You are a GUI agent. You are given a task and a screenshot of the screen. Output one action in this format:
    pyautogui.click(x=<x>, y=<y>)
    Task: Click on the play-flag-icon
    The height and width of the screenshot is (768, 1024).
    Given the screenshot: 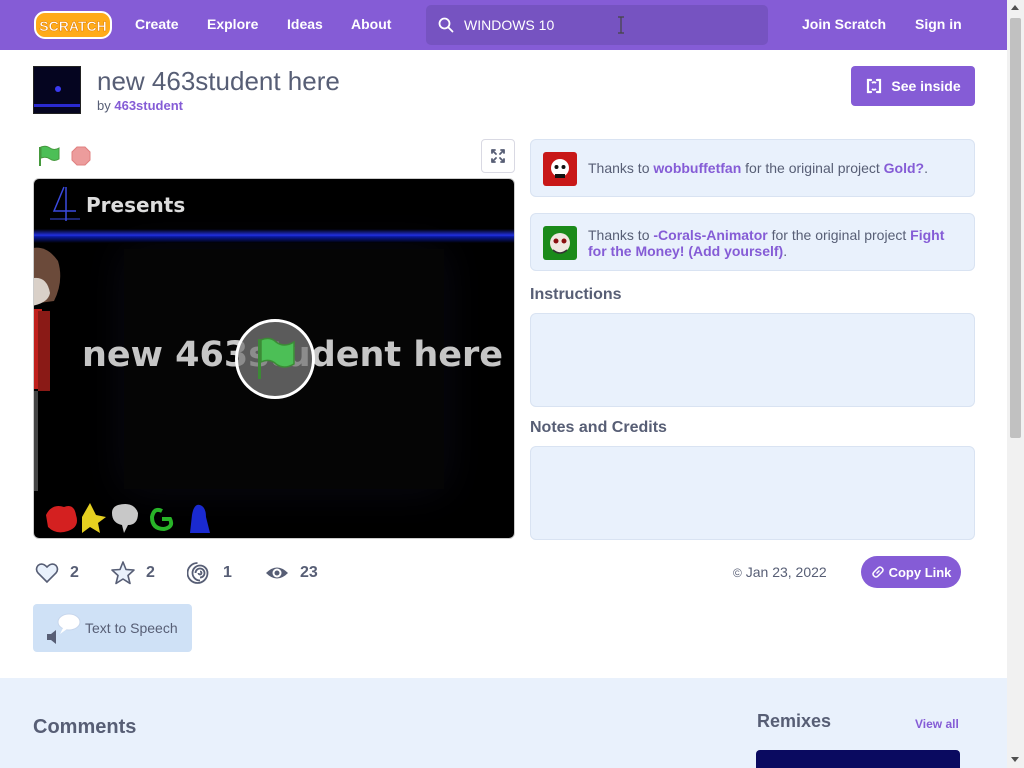 What is the action you would take?
    pyautogui.click(x=276, y=358)
    